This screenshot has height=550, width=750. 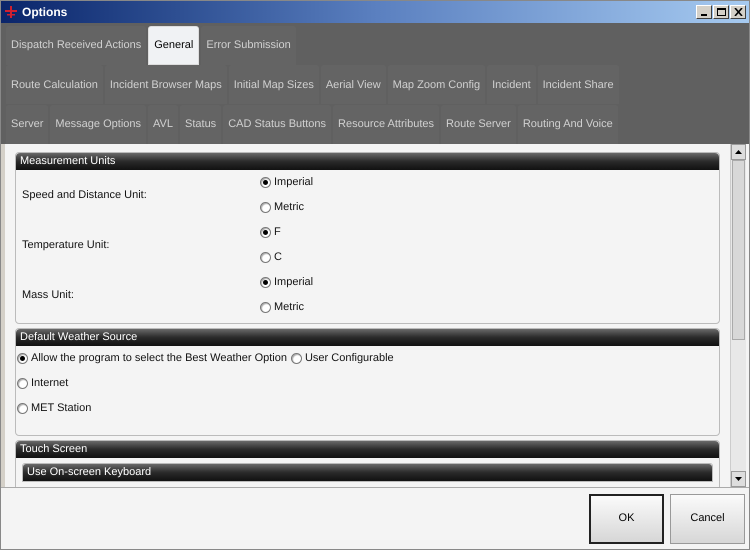 What do you see at coordinates (277, 124) in the screenshot?
I see `tab: CAD Status Buttons` at bounding box center [277, 124].